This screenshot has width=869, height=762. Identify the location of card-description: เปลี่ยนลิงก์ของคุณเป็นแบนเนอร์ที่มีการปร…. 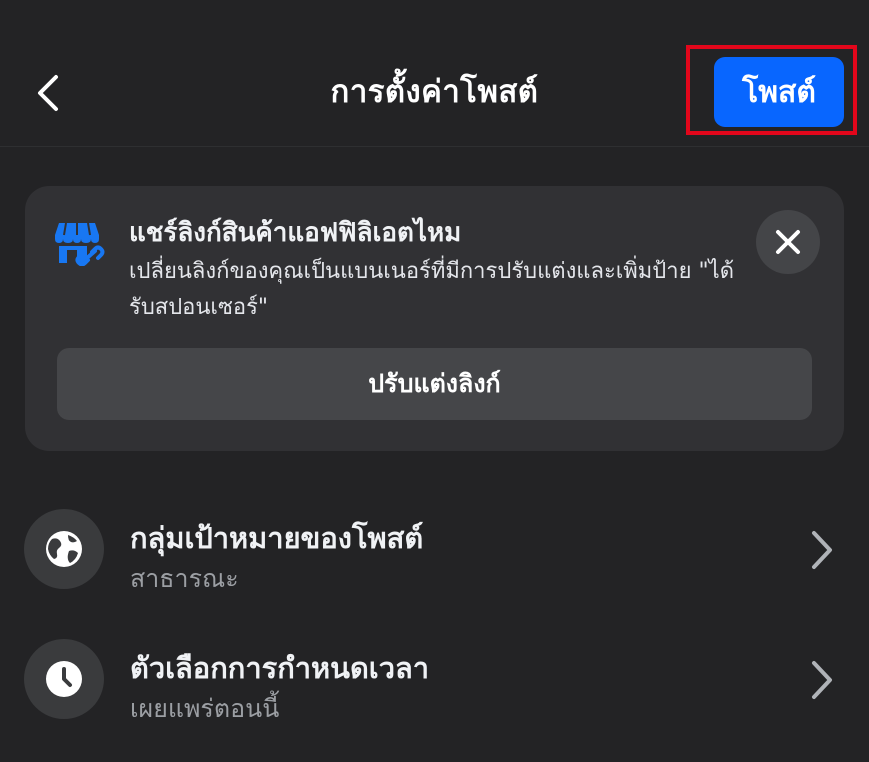
(431, 289).